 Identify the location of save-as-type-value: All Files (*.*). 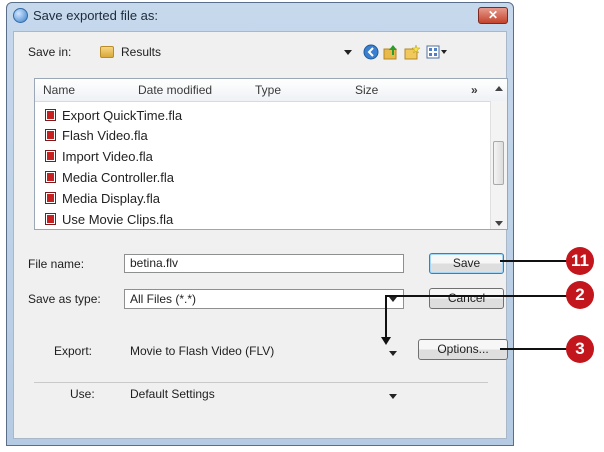
(163, 299).